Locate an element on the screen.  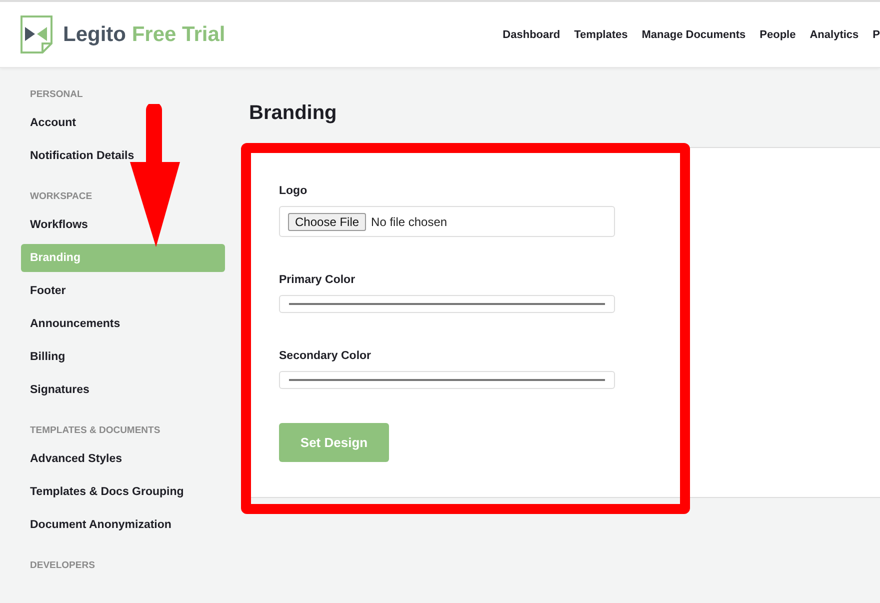
sidebar-item: Document Anonymization is located at coordinates (123, 525).